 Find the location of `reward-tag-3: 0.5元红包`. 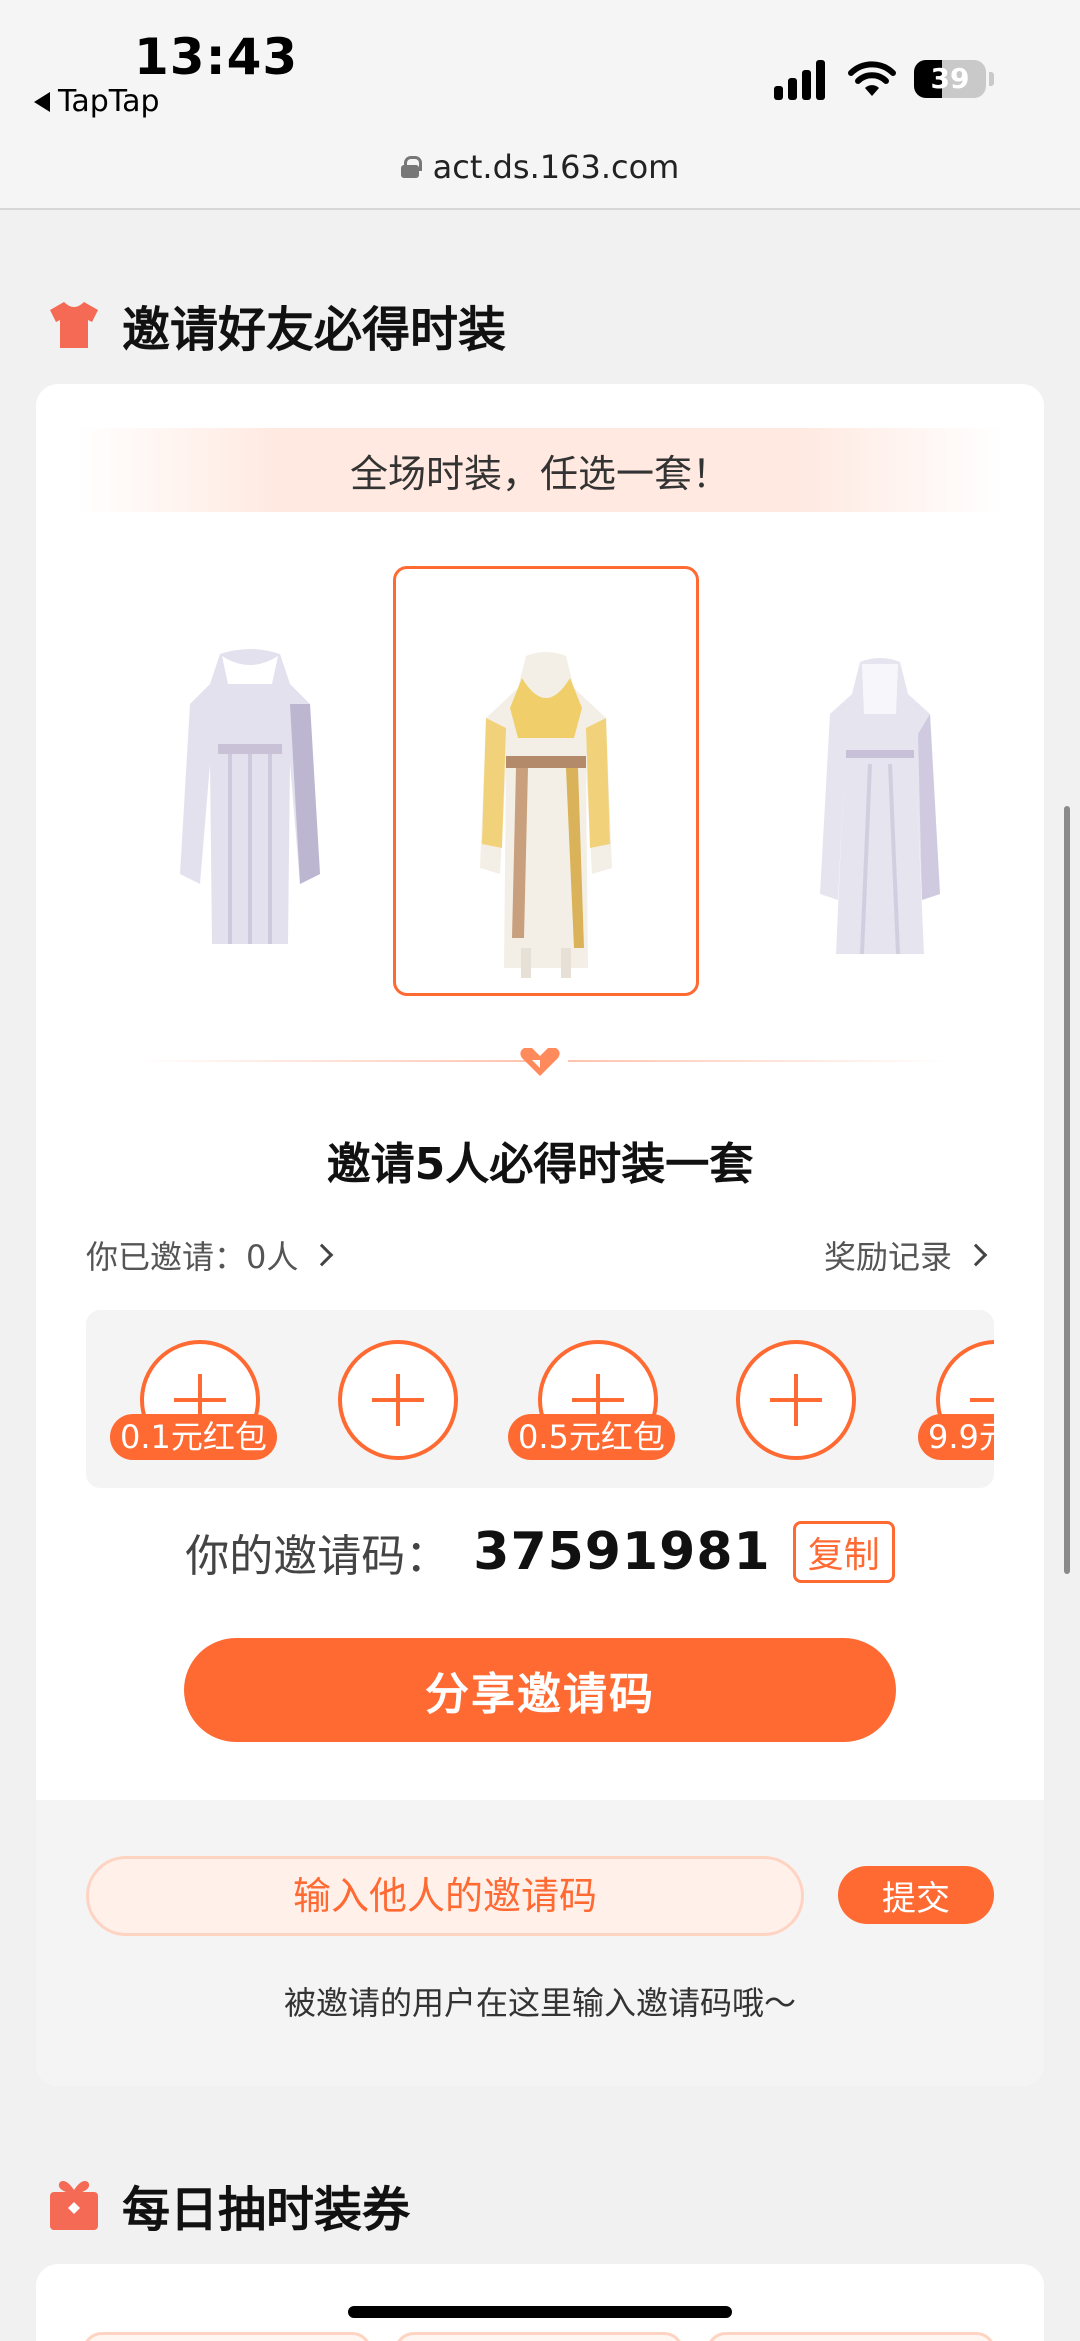

reward-tag-3: 0.5元红包 is located at coordinates (591, 1437).